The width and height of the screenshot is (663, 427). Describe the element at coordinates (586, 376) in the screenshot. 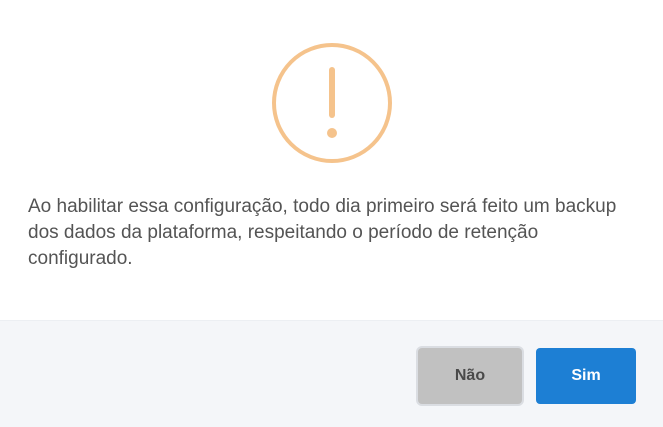

I see `yes-button: Sim` at that location.